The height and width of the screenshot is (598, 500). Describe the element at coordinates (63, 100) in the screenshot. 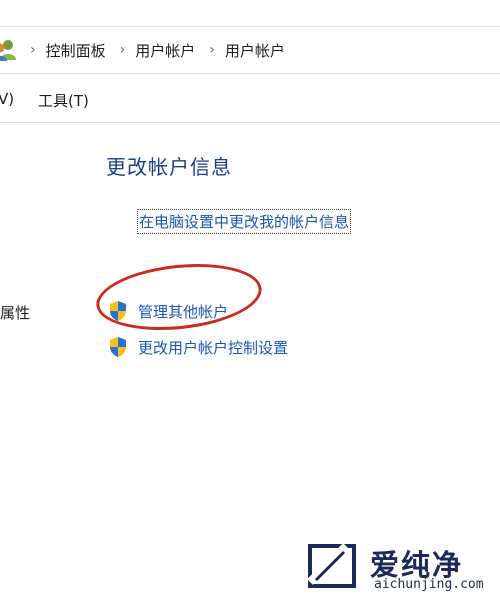

I see `menu-tools: 工具(T)` at that location.